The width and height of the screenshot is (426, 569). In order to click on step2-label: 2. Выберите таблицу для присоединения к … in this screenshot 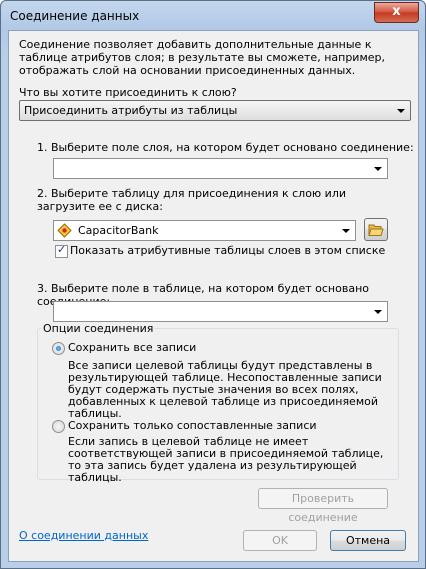, I will do `click(192, 200)`.